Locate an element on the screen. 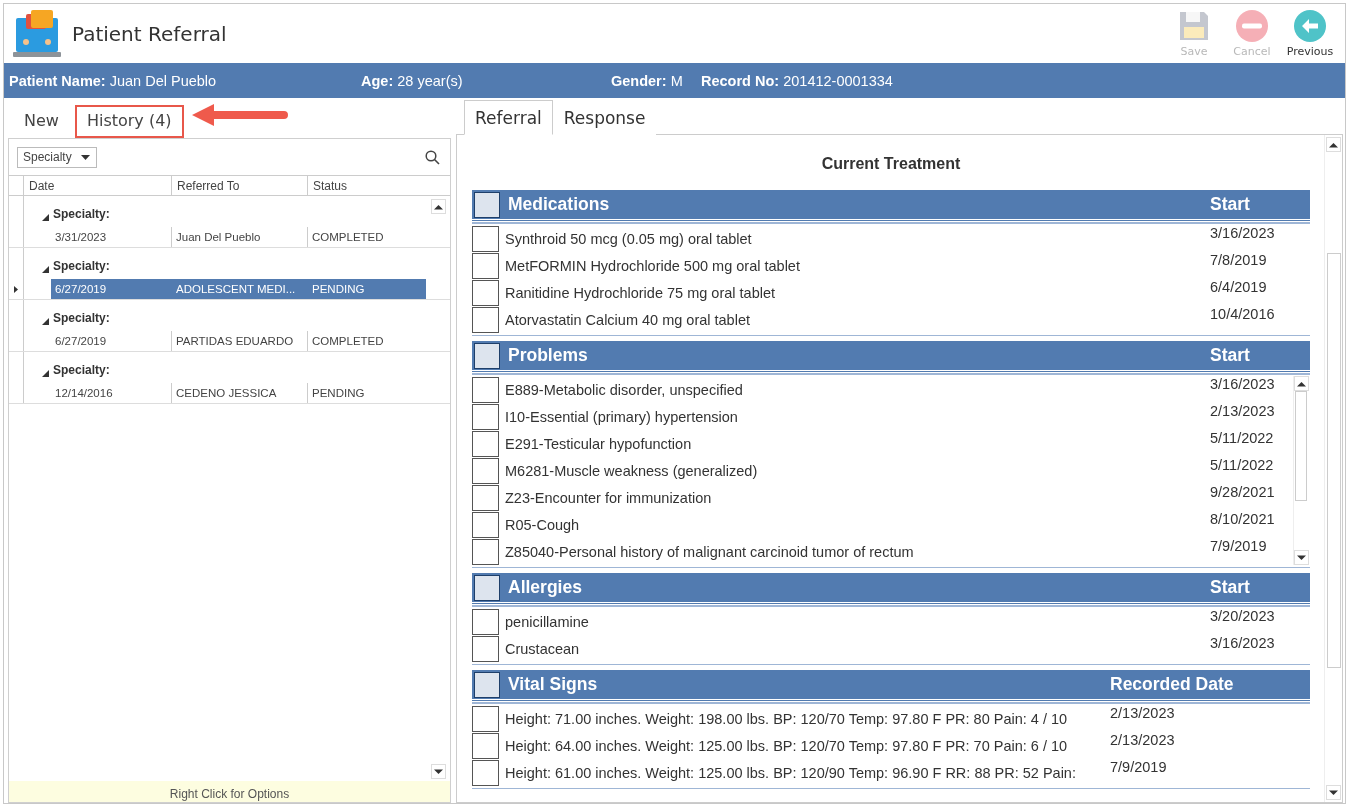 Image resolution: width=1349 pixels, height=807 pixels. item-date: 7/8/2019 is located at coordinates (1239, 260).